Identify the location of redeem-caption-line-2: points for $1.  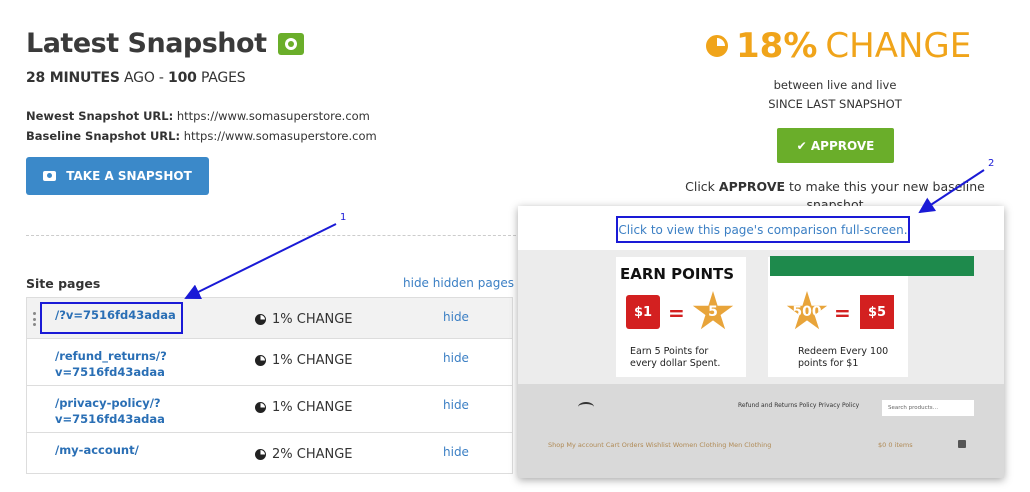
(828, 363).